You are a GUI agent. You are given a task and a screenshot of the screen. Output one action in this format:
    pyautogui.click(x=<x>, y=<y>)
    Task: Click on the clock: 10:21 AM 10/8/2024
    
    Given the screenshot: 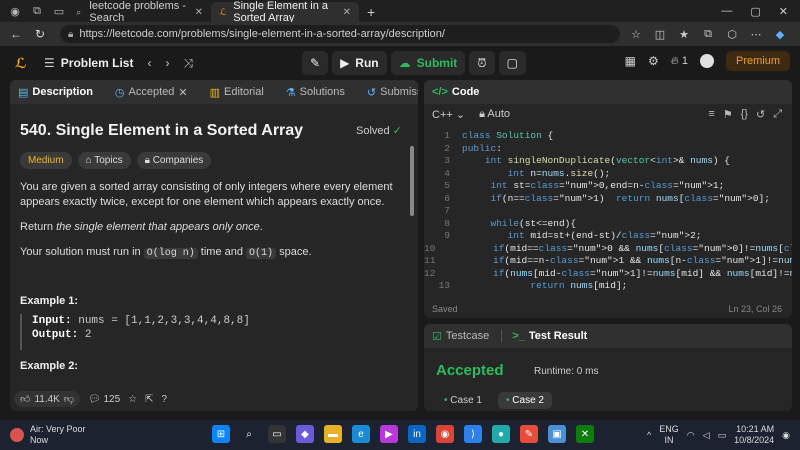 What is the action you would take?
    pyautogui.click(x=754, y=435)
    